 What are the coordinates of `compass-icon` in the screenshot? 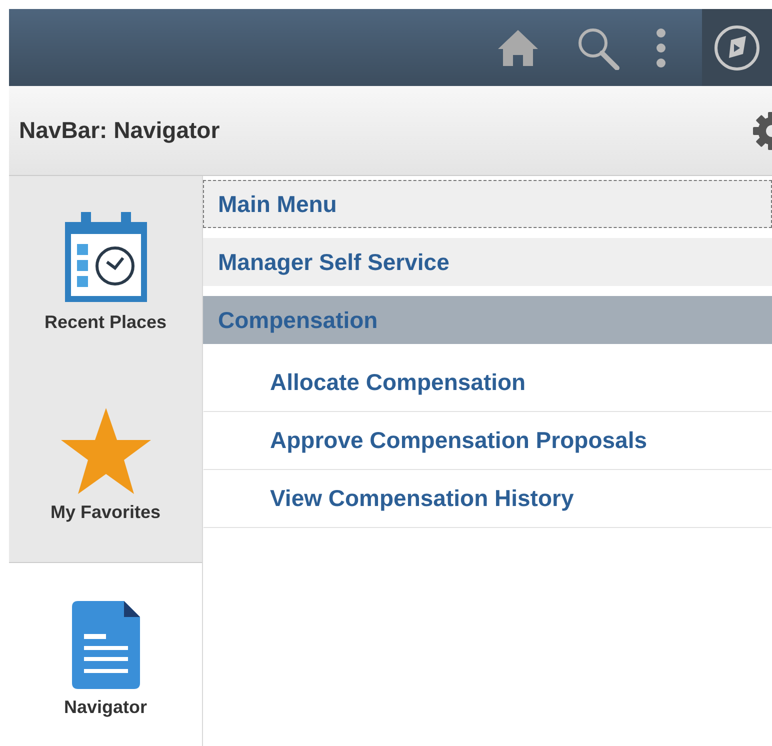 It's located at (737, 48).